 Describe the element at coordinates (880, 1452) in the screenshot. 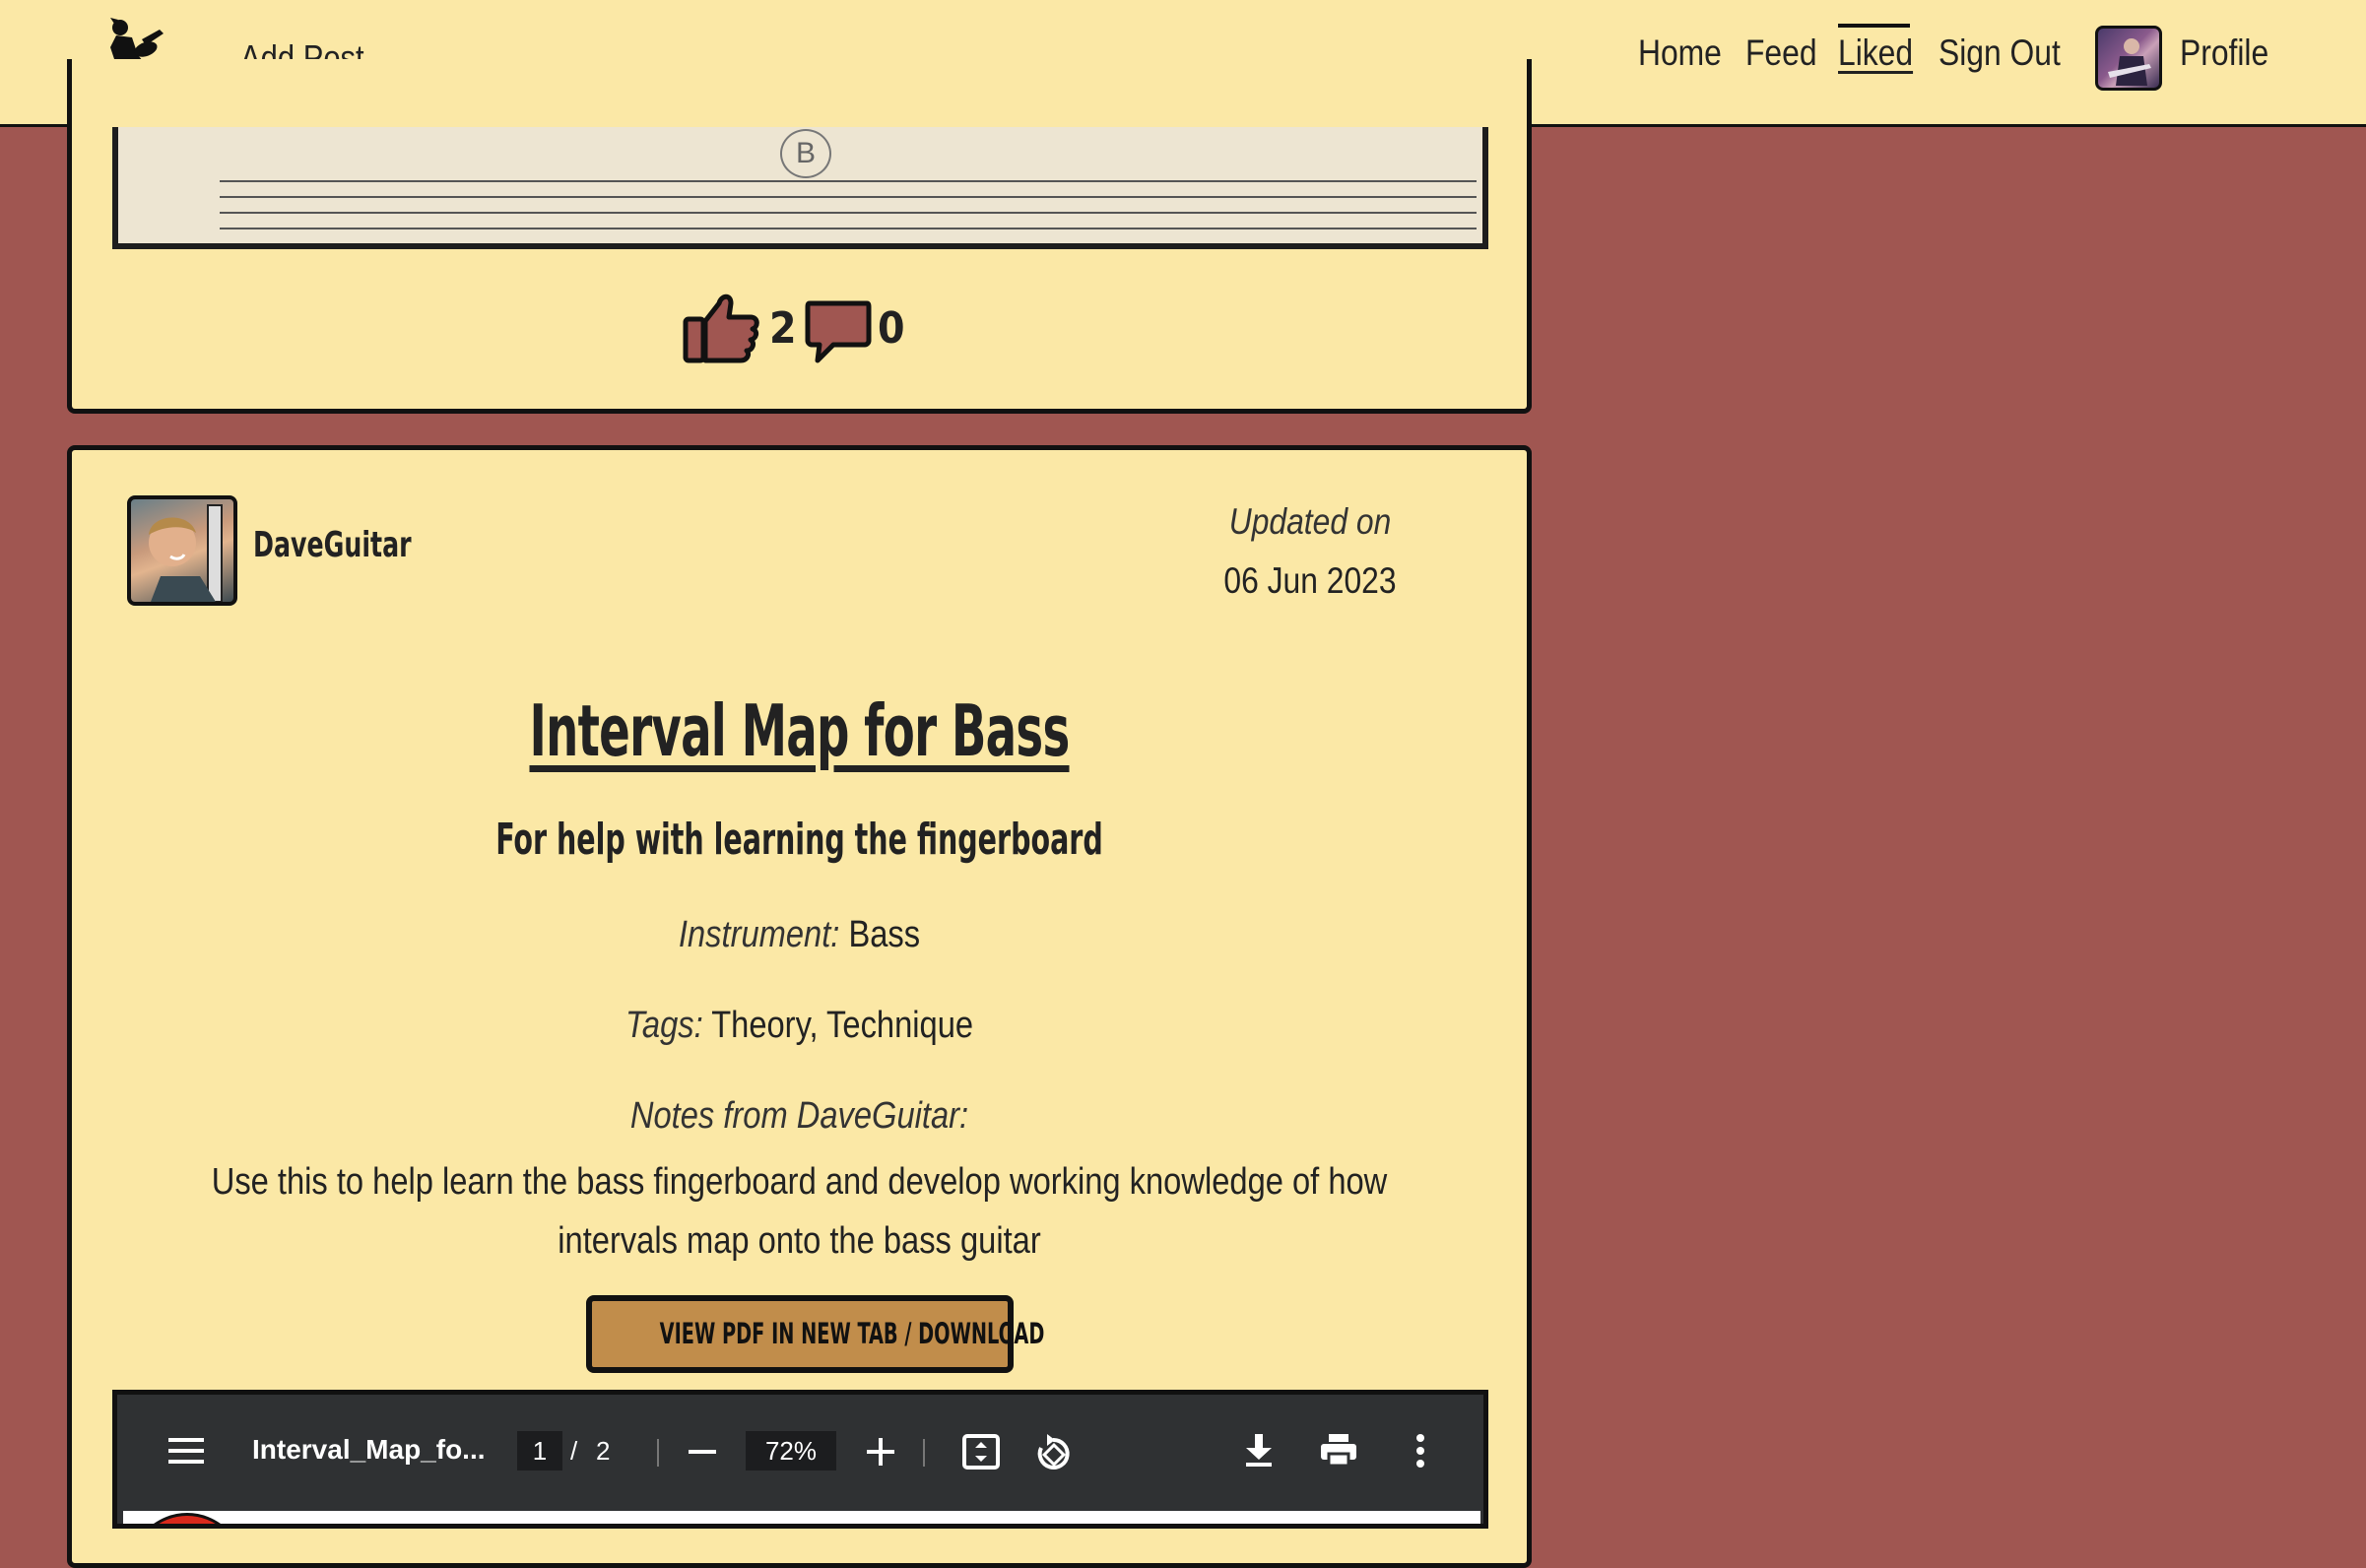

I see `zoom-in-icon` at that location.